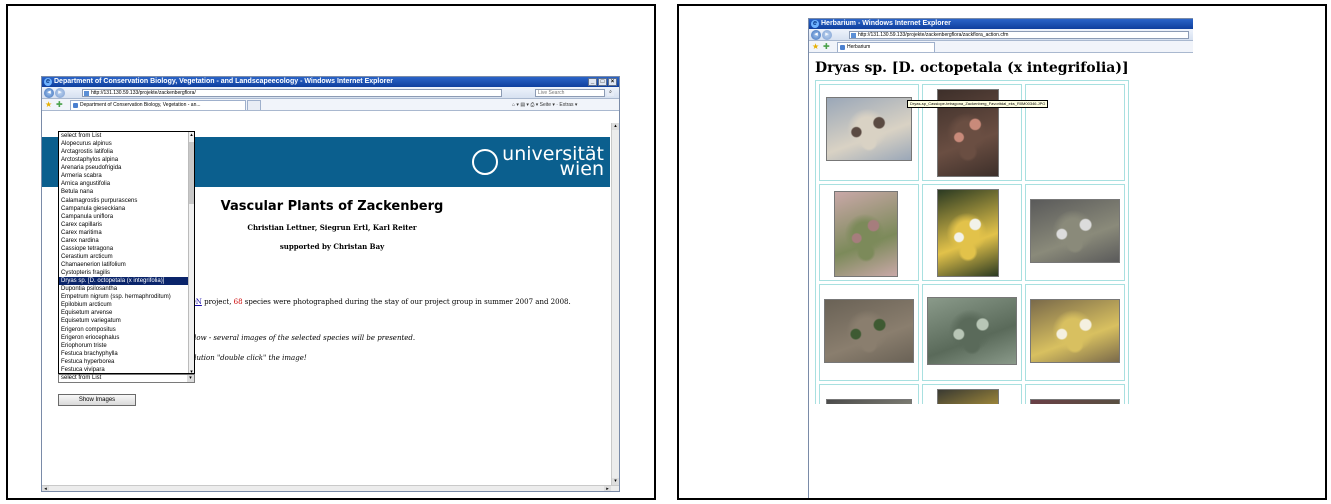  What do you see at coordinates (123, 152) in the screenshot?
I see `species-option: Arctagrostis latifolia` at bounding box center [123, 152].